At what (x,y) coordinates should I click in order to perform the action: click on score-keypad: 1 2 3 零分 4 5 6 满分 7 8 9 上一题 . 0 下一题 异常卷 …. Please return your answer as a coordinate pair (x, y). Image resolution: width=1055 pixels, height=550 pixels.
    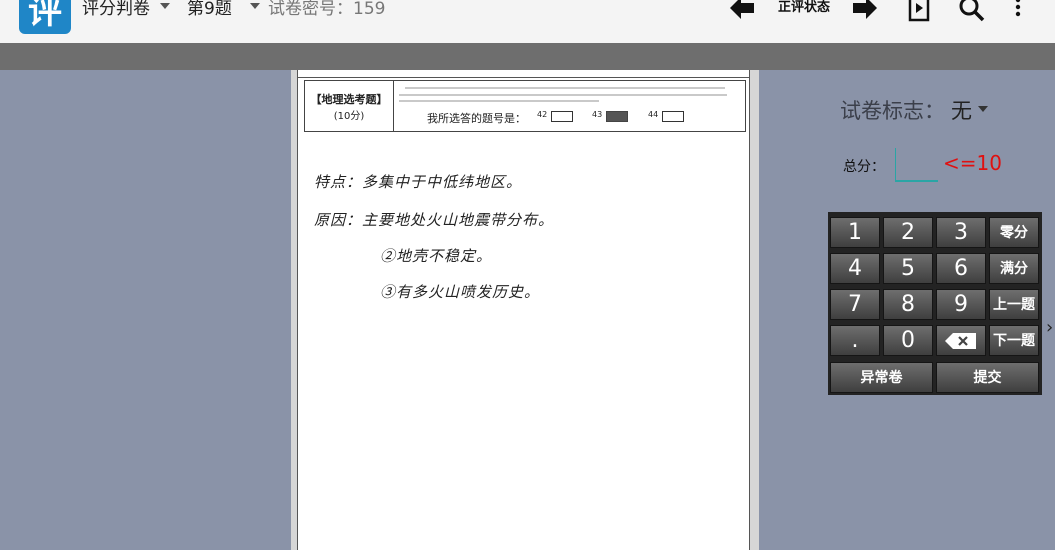
    Looking at the image, I should click on (935, 303).